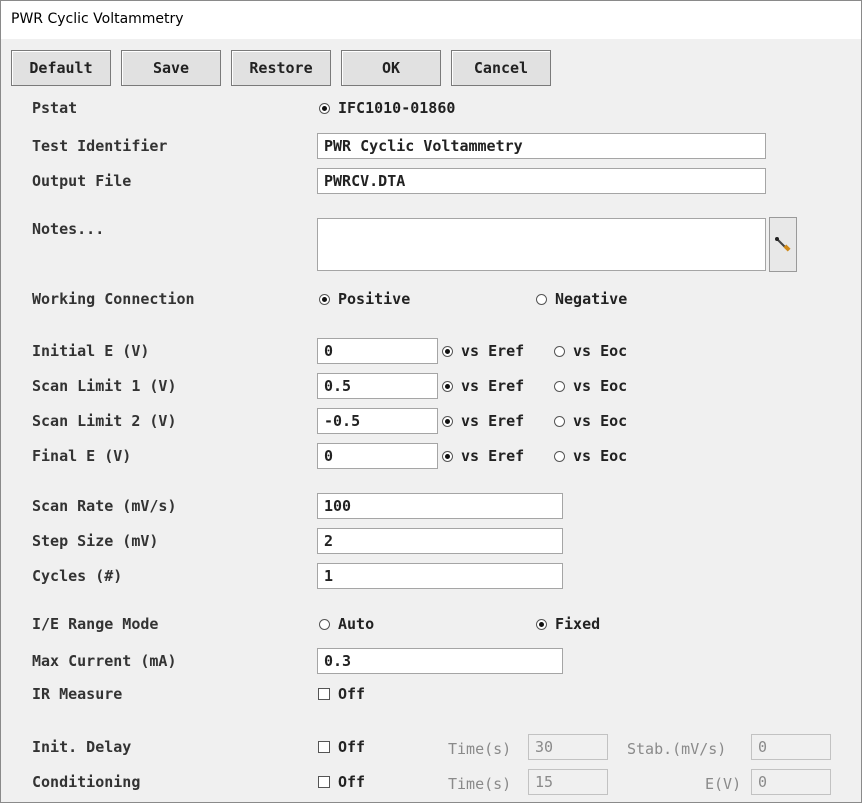 This screenshot has height=803, width=862. What do you see at coordinates (113, 299) in the screenshot?
I see `working-connection-label: Working Connection` at bounding box center [113, 299].